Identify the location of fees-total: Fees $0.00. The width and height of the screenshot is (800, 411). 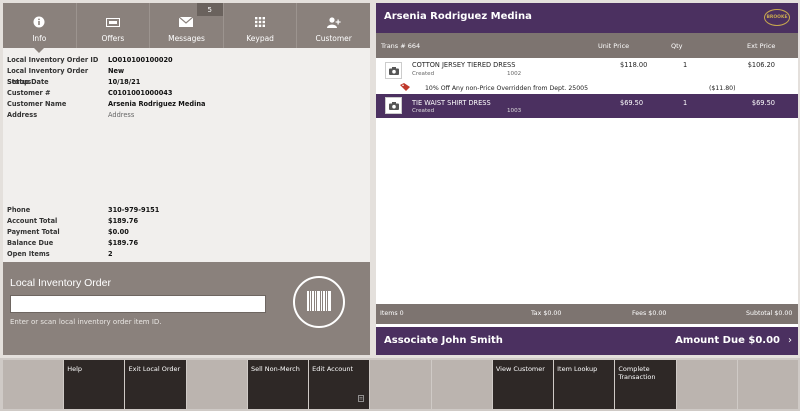
(649, 313).